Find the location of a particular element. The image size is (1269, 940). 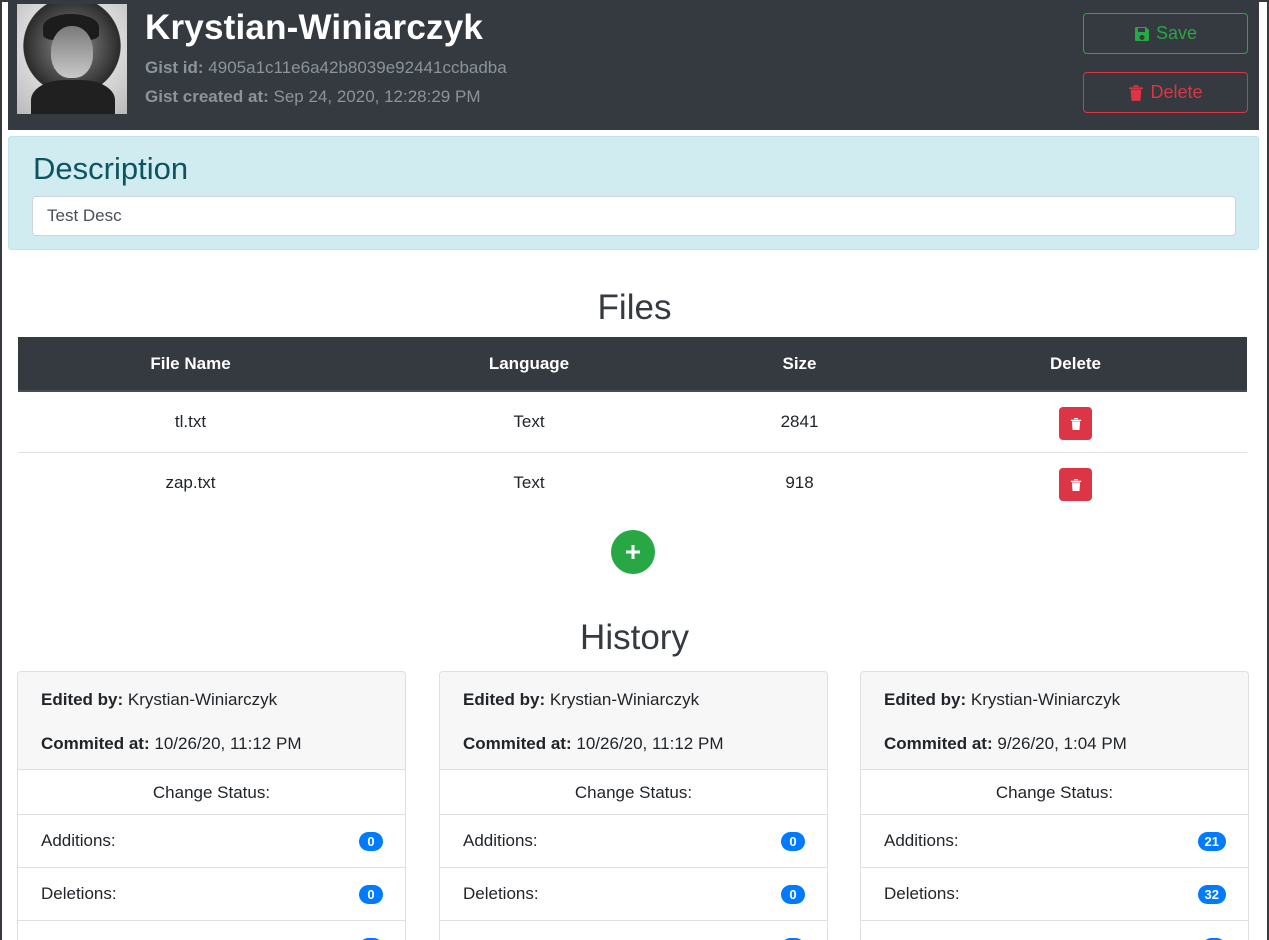

additions-badge: 21 is located at coordinates (1211, 841).